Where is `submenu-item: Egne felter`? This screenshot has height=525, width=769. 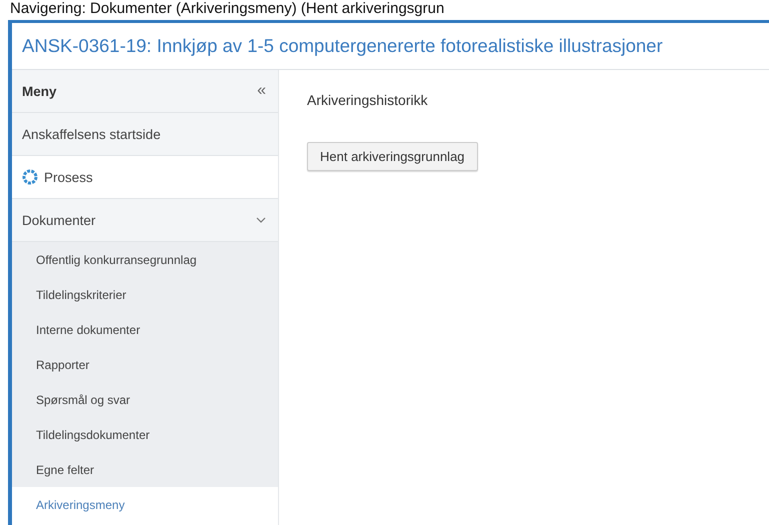
submenu-item: Egne felter is located at coordinates (145, 469).